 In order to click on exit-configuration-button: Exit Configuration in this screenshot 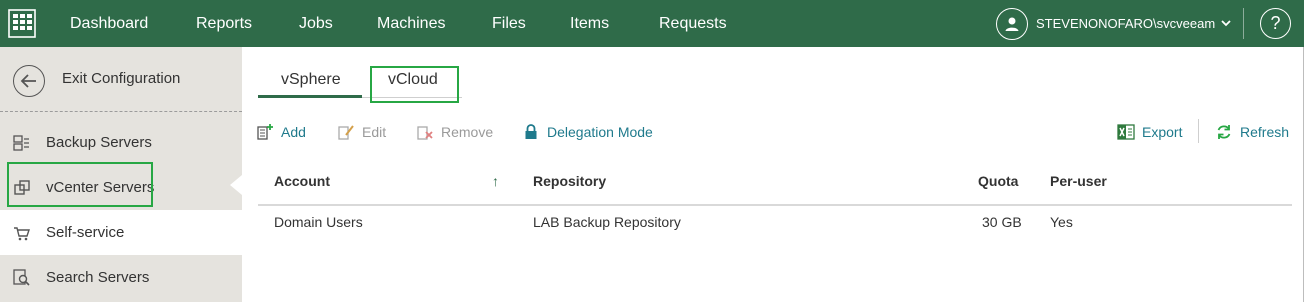, I will do `click(121, 79)`.